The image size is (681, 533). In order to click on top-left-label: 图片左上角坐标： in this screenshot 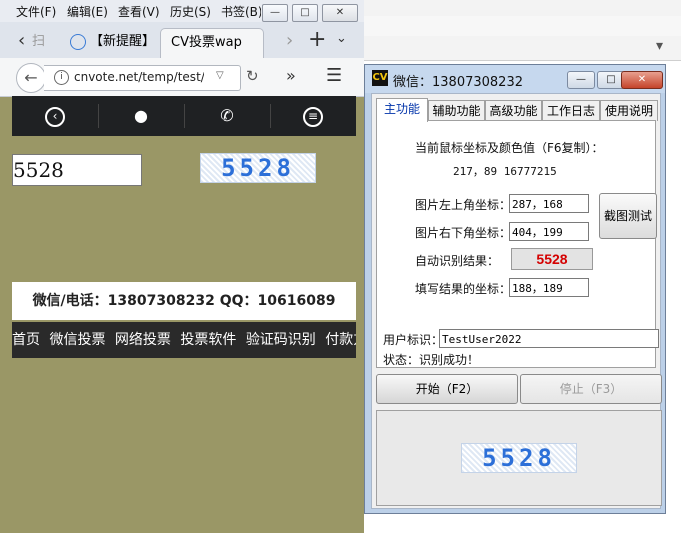, I will do `click(463, 205)`.